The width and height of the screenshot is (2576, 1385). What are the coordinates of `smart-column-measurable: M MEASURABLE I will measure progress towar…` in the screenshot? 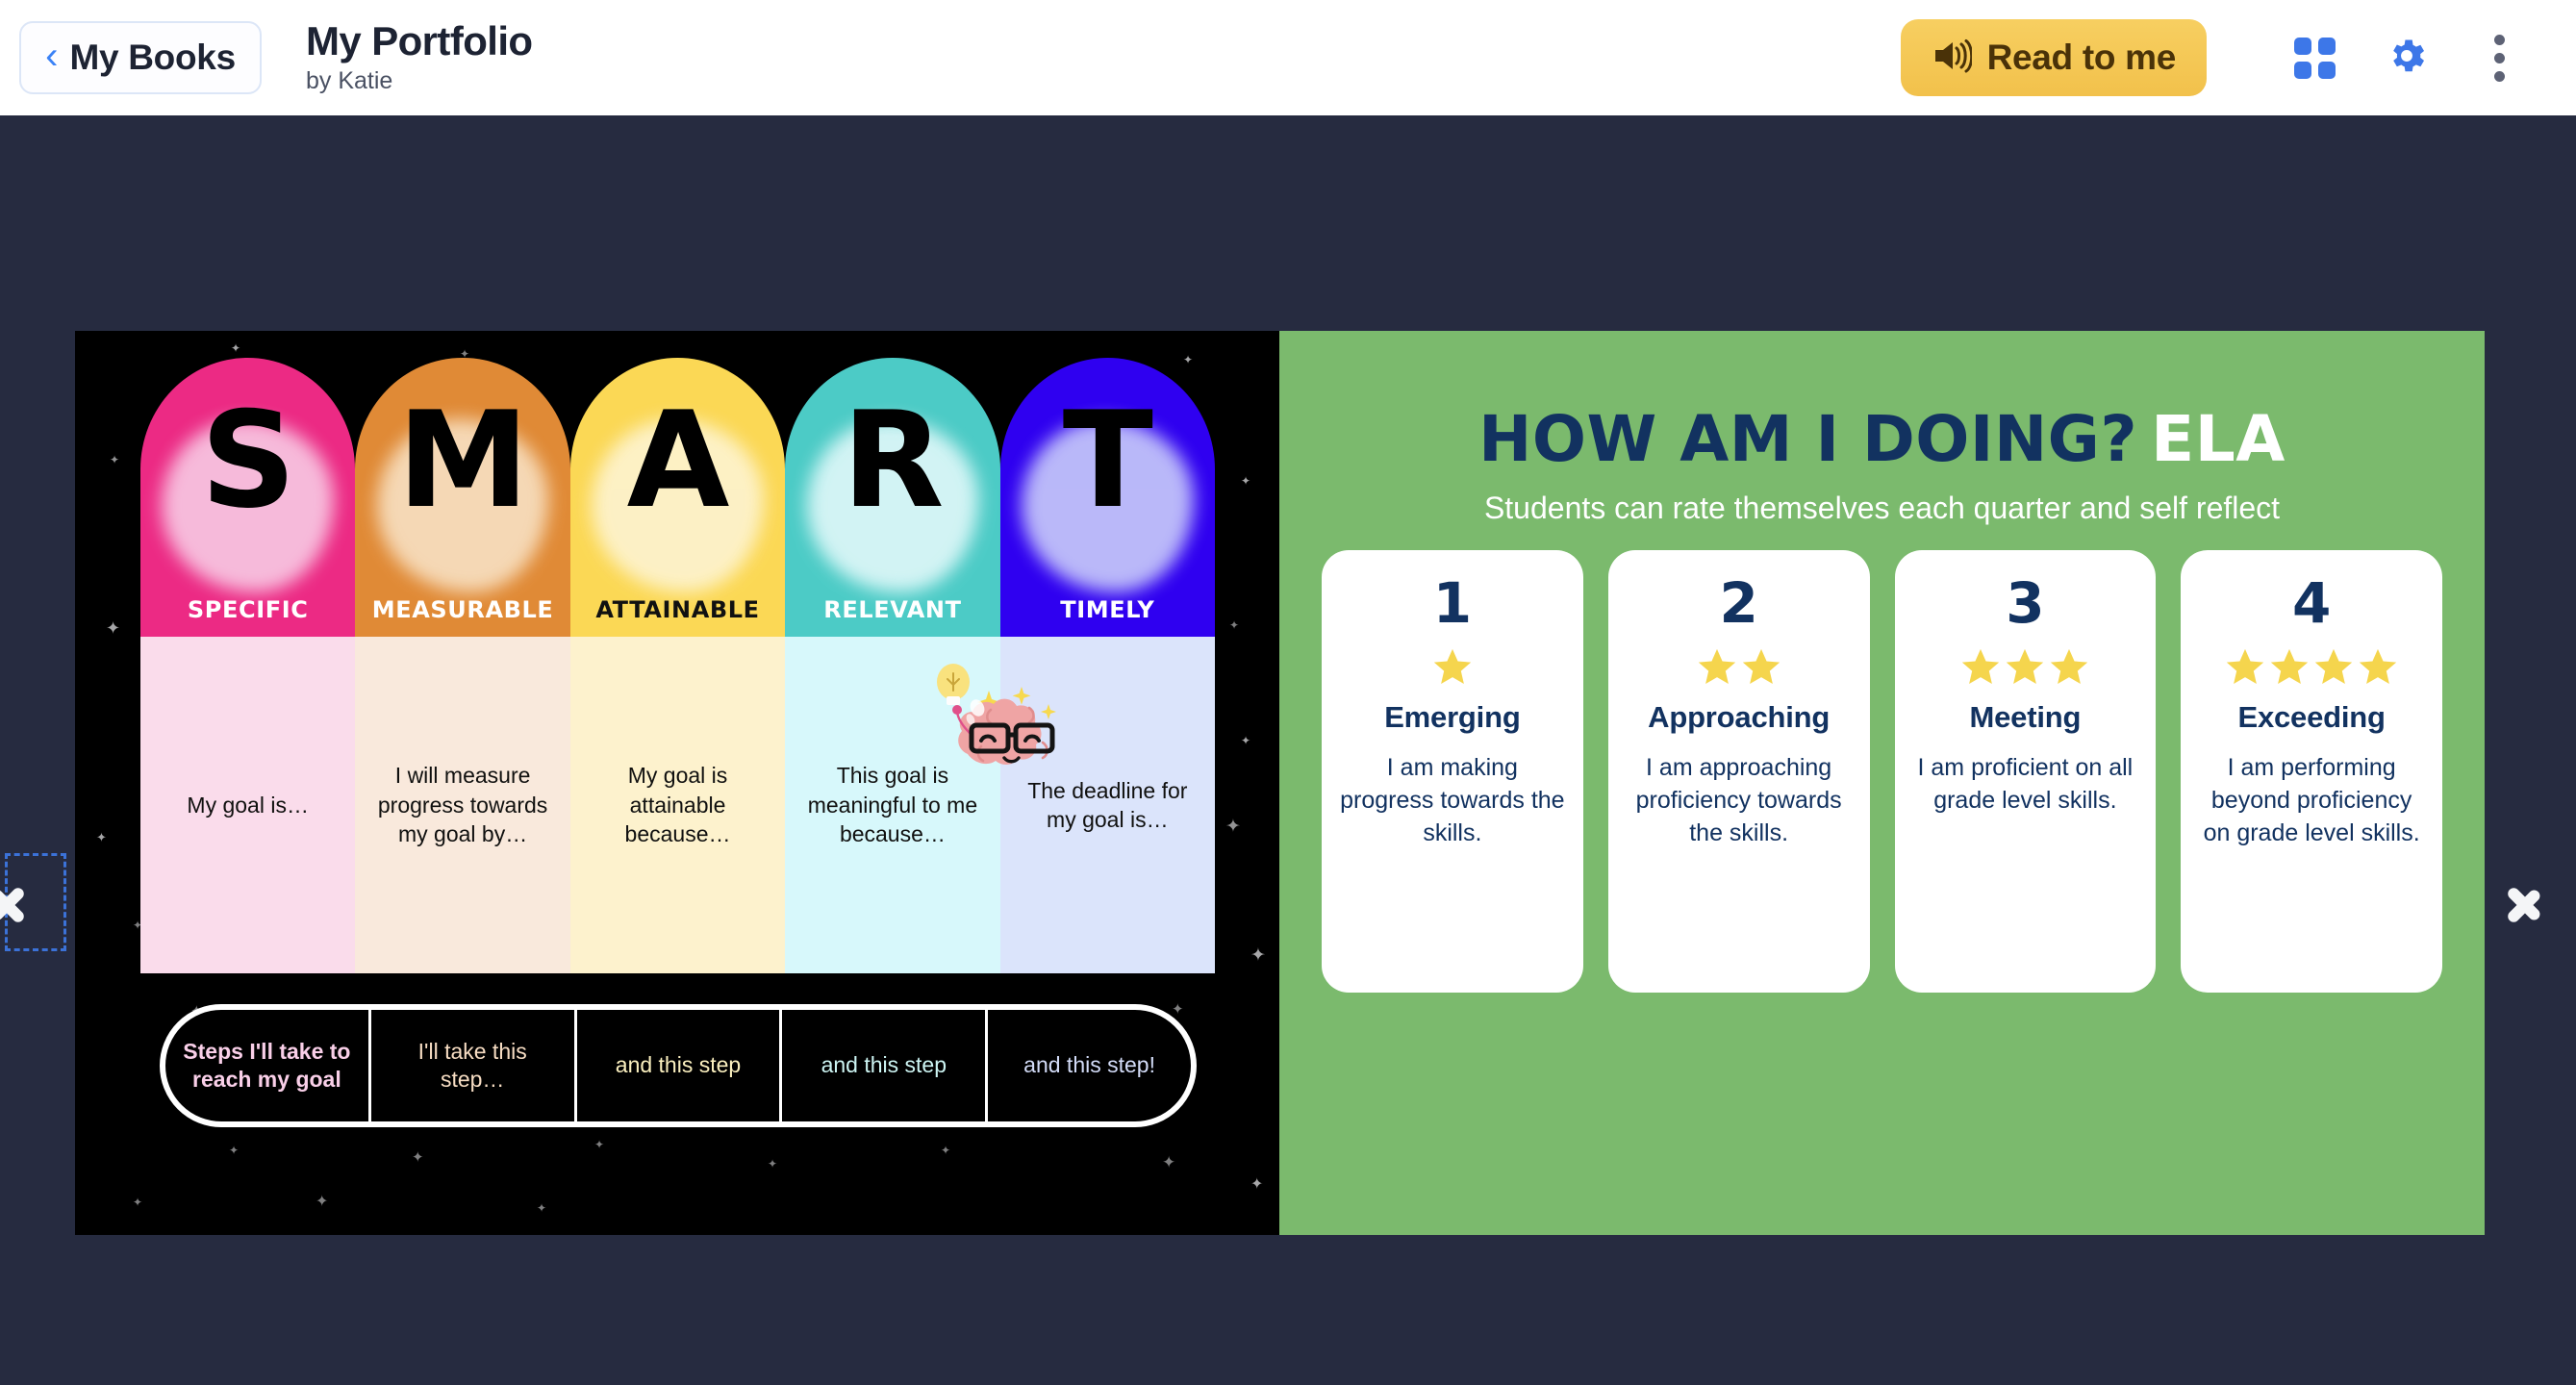 It's located at (463, 665).